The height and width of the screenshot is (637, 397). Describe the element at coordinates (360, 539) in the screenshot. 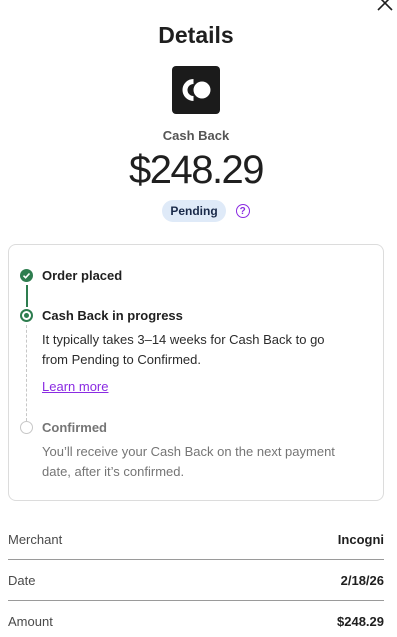

I see `detail-value: Incogni` at that location.